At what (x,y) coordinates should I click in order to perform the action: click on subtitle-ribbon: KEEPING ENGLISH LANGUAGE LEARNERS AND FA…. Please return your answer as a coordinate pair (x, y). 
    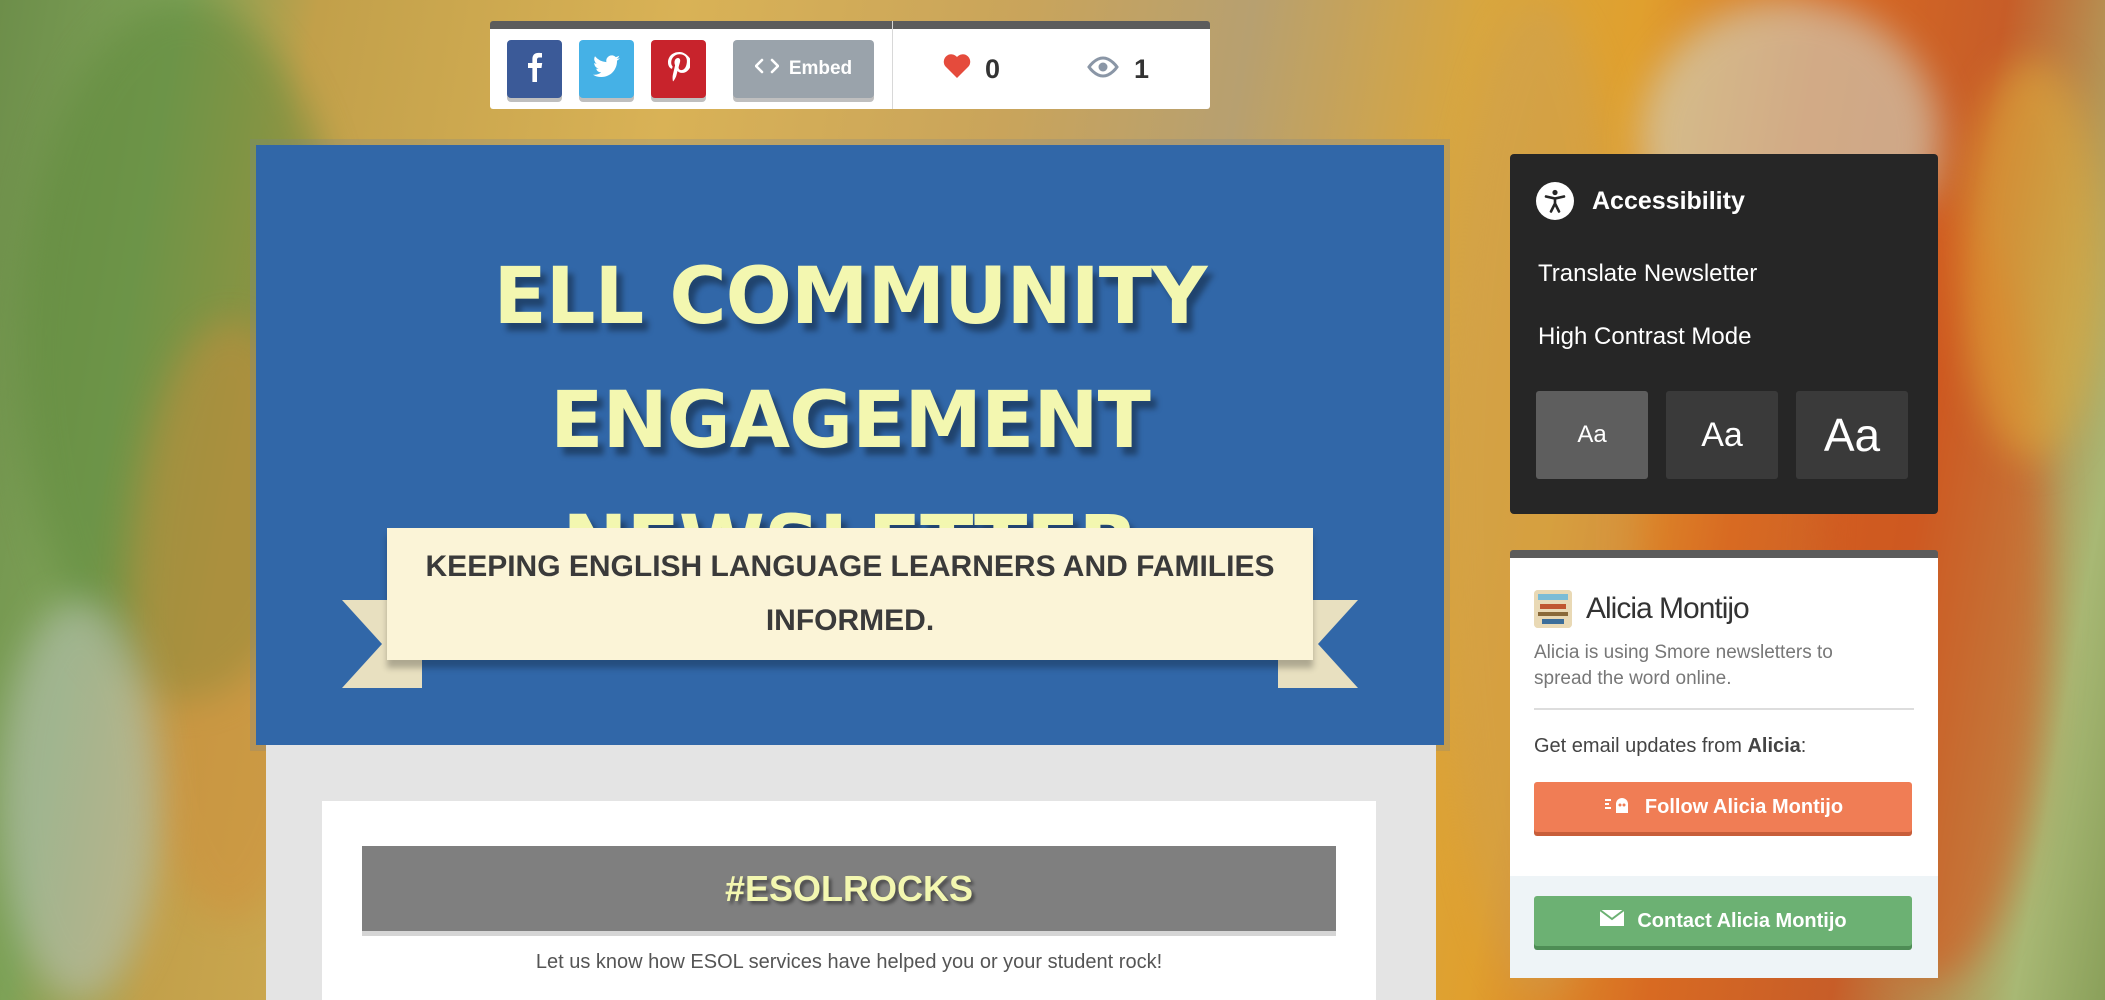
    Looking at the image, I should click on (850, 613).